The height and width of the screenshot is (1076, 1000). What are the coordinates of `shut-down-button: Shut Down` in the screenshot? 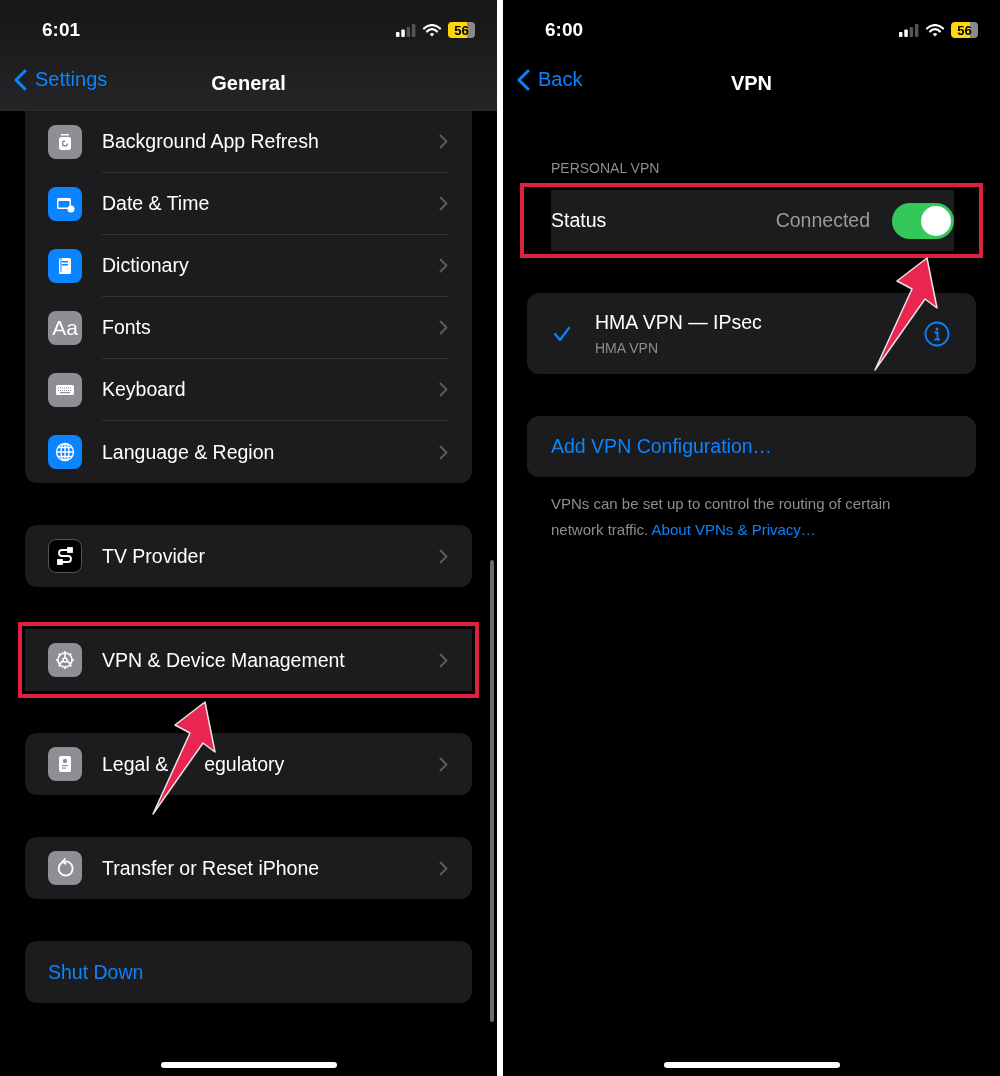 It's located at (96, 972).